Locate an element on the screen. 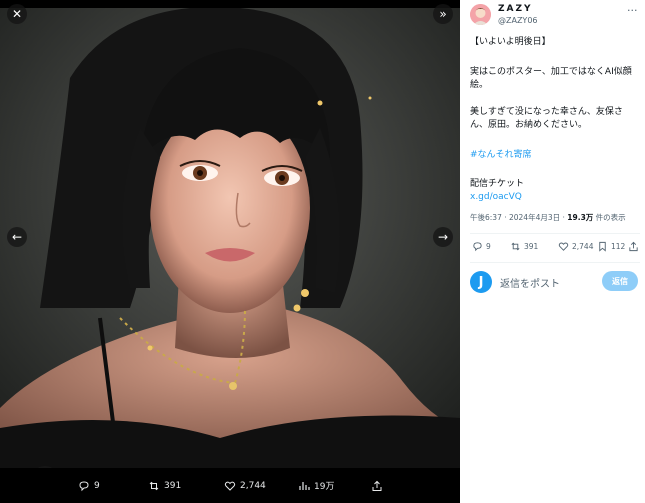 This screenshot has height=503, width=645. reply-button: 9 is located at coordinates (481, 246).